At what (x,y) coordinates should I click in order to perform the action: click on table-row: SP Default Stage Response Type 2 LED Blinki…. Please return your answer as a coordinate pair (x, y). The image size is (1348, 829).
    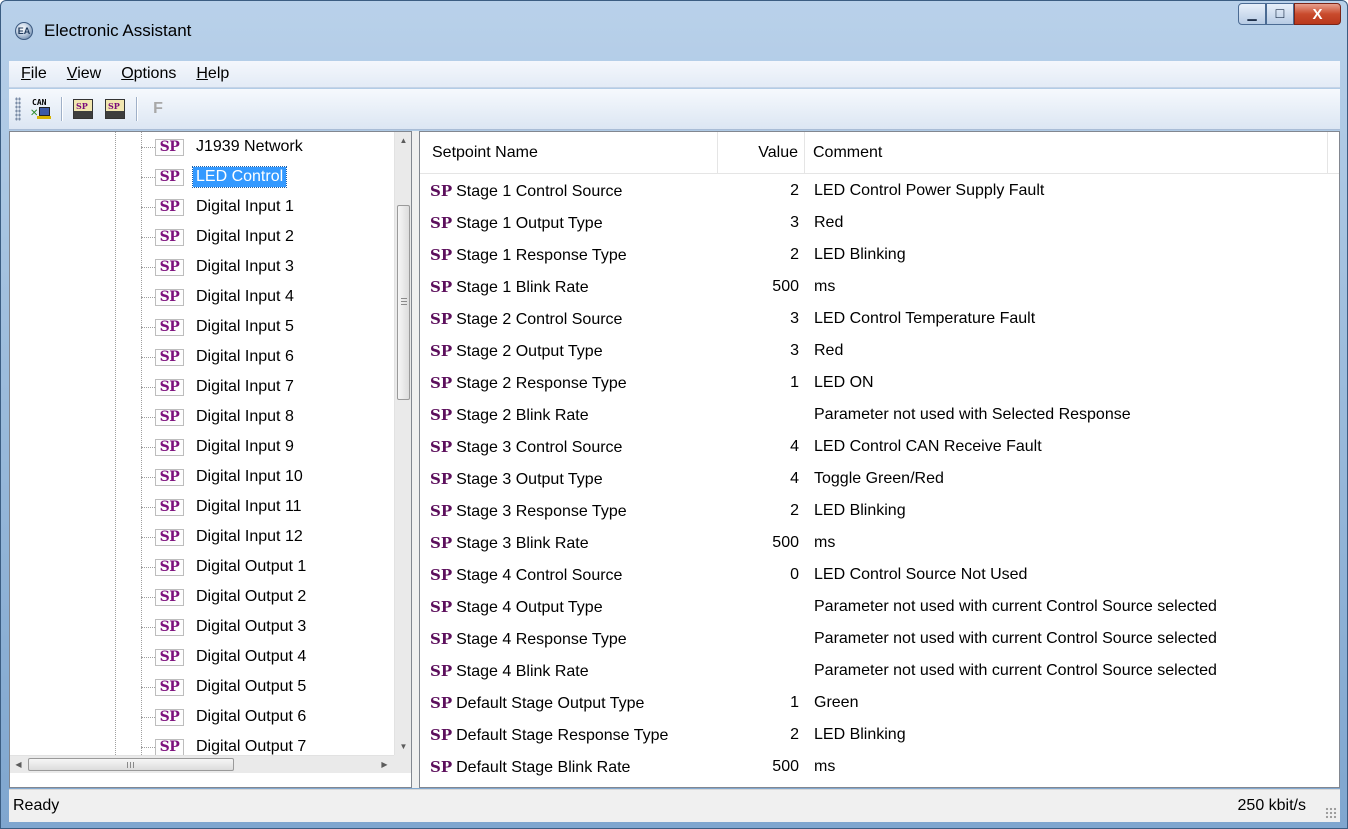
    Looking at the image, I should click on (879, 735).